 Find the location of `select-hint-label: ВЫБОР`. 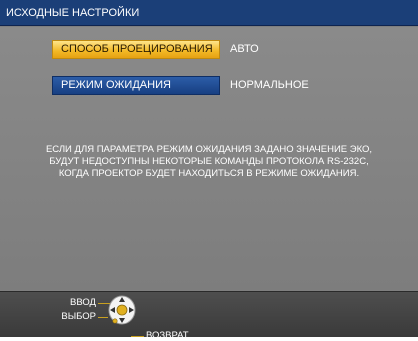

select-hint-label: ВЫБОР is located at coordinates (78, 316).